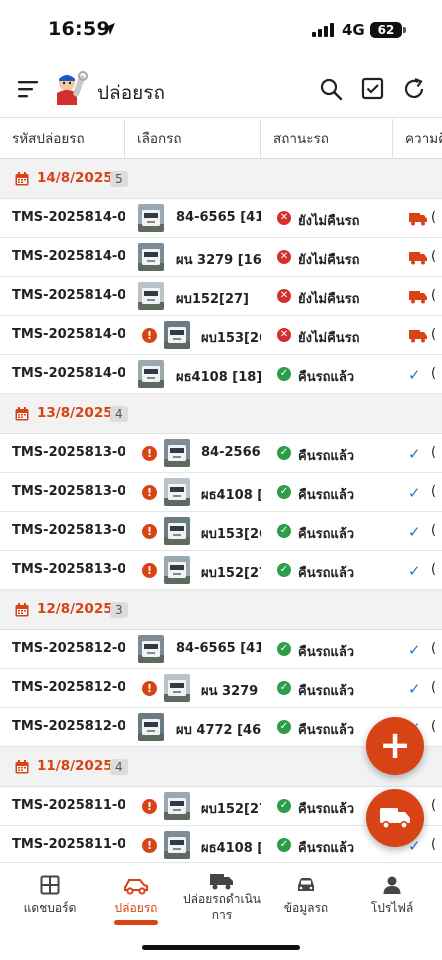 Image resolution: width=442 pixels, height=960 pixels. Describe the element at coordinates (119, 610) in the screenshot. I see `group-count-badge: 3` at that location.